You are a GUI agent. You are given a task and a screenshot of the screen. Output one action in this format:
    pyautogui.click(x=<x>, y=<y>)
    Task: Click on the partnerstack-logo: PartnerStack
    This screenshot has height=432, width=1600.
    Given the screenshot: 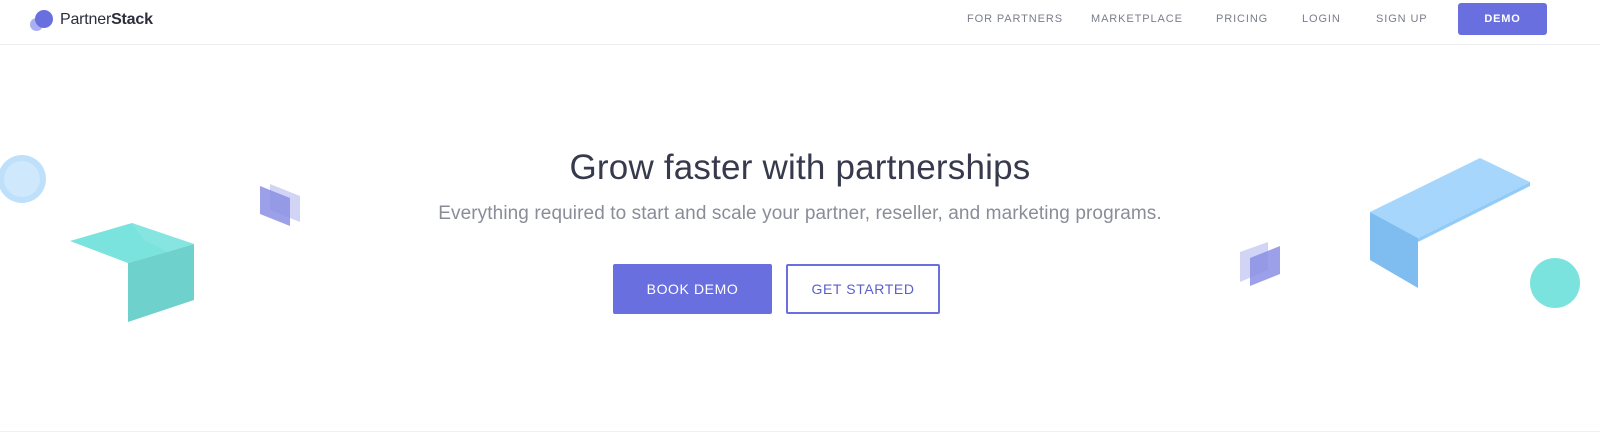 What is the action you would take?
    pyautogui.click(x=91, y=20)
    